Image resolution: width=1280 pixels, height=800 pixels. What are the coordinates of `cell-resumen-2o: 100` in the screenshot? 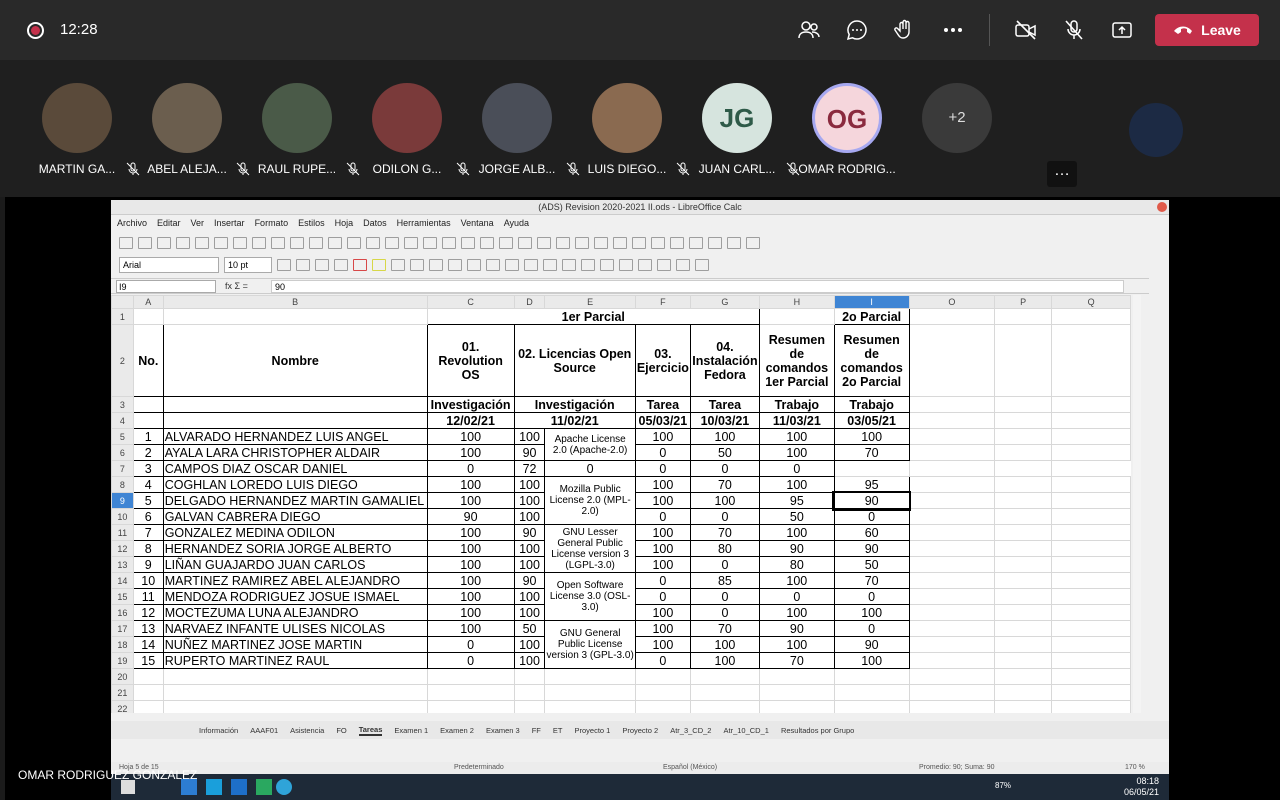 It's located at (871, 660).